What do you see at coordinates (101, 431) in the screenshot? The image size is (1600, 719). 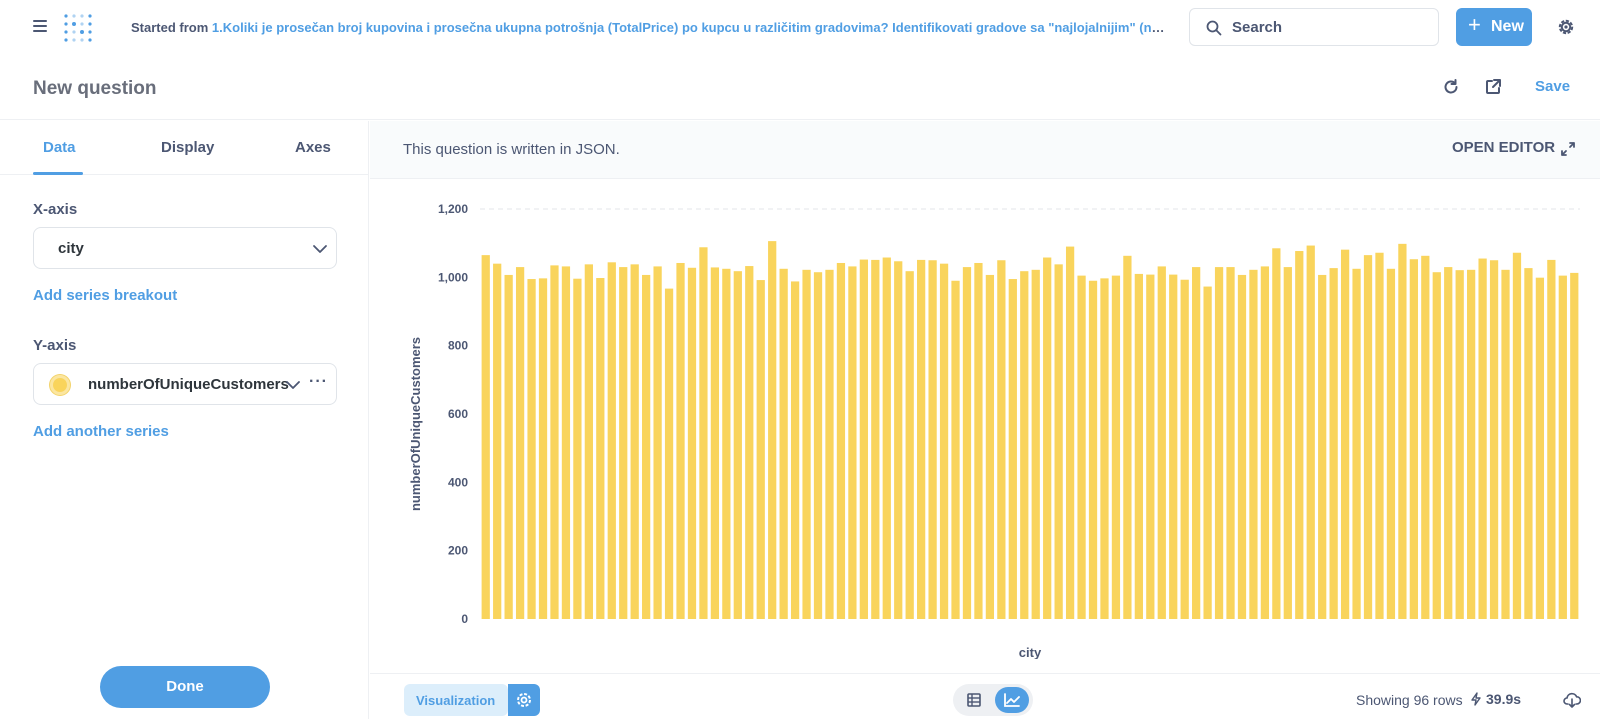 I see `add-another-series-link: Add another series` at bounding box center [101, 431].